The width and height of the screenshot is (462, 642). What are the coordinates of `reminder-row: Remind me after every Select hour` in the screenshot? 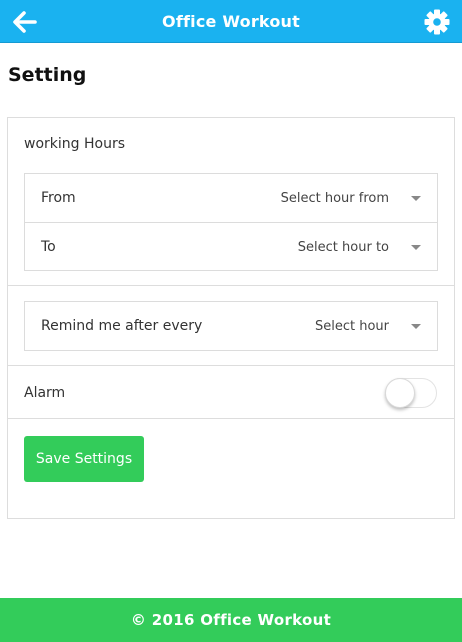 It's located at (231, 326).